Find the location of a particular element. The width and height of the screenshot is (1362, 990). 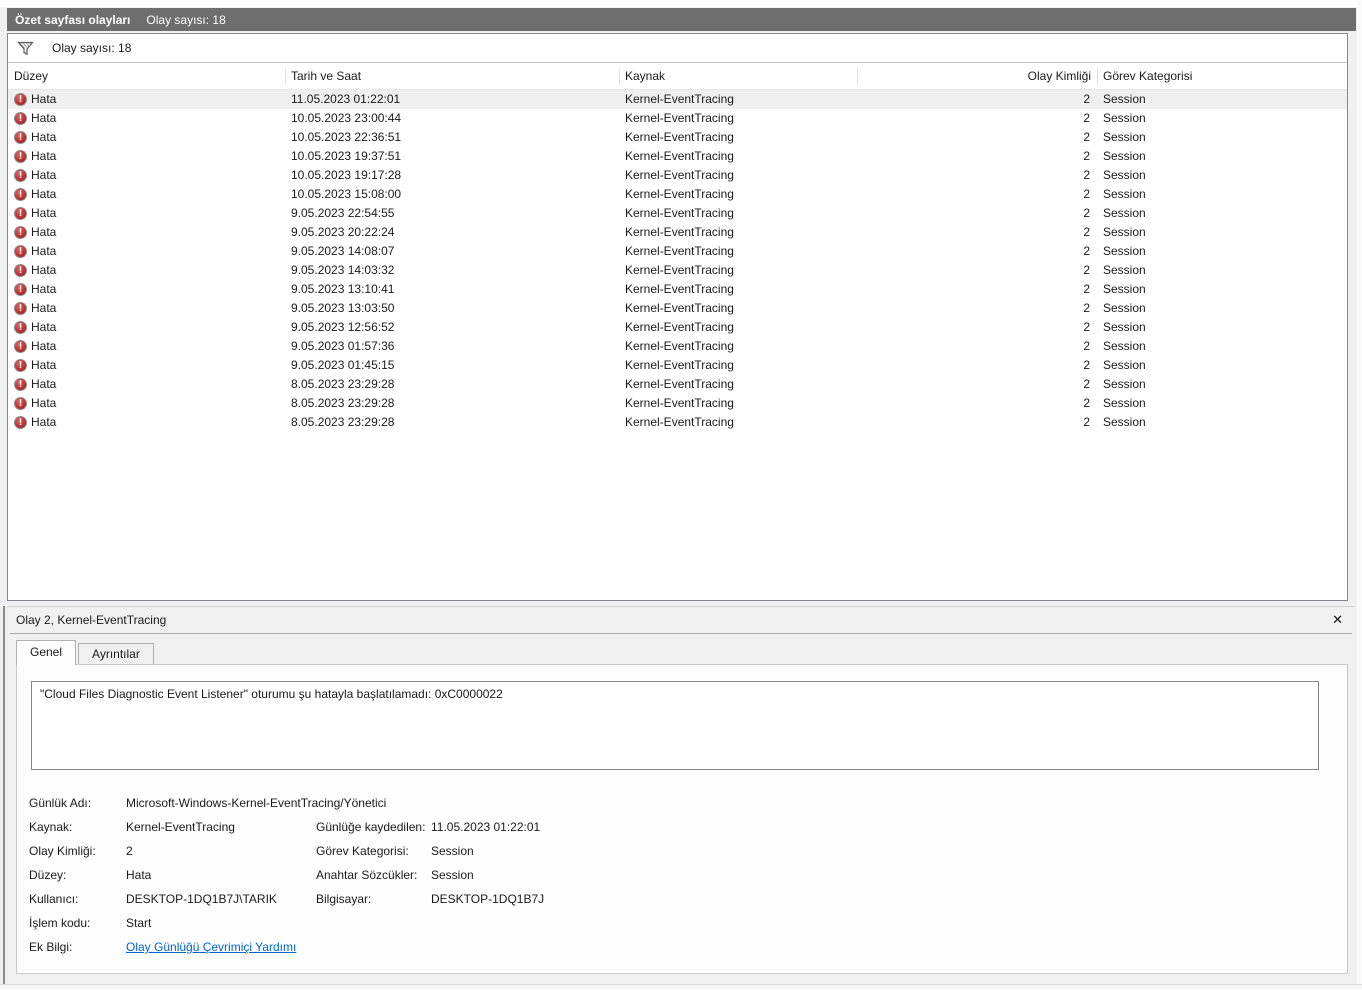

tab-details: Ayrıntılar is located at coordinates (116, 653).